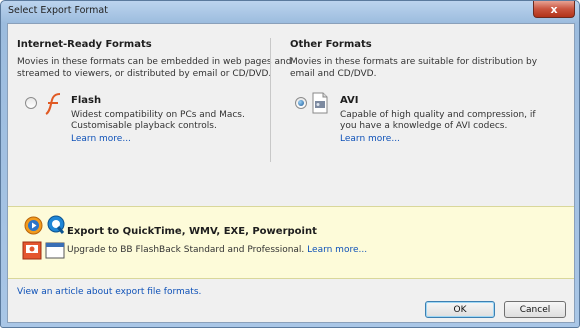 The height and width of the screenshot is (328, 580). I want to click on other-formats-heading: Other Formats, so click(331, 44).